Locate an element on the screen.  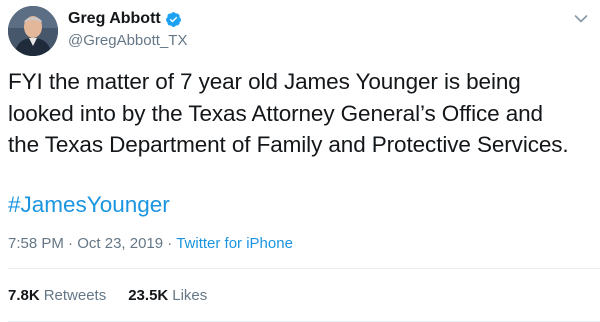
likes-stat: 23.5K Likes is located at coordinates (167, 296).